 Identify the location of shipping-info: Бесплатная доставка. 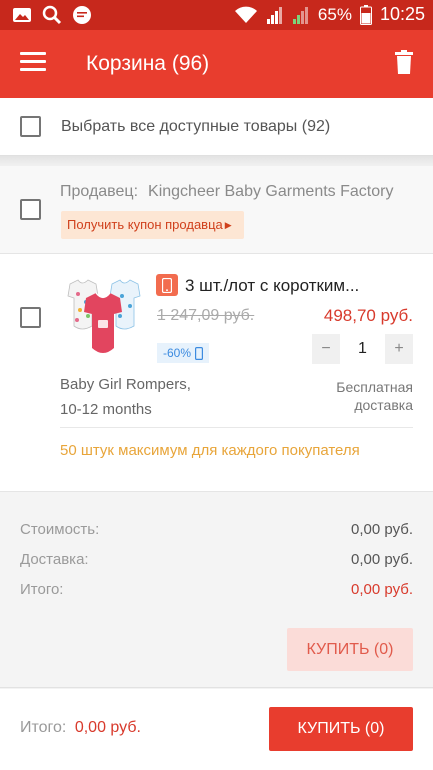
(374, 396).